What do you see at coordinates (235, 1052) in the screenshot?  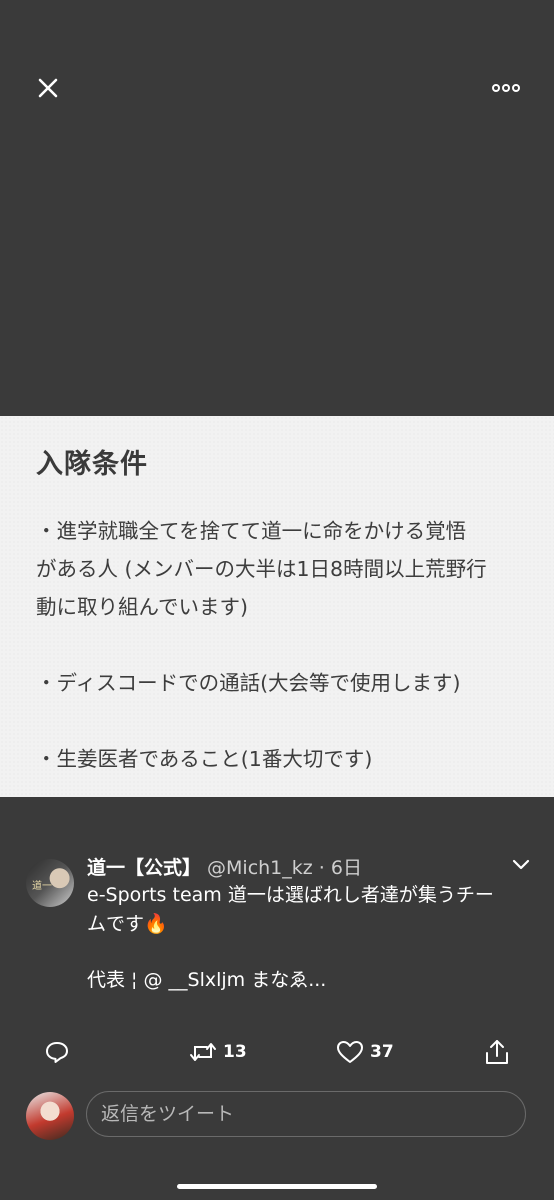 I see `retweet-count: 13` at bounding box center [235, 1052].